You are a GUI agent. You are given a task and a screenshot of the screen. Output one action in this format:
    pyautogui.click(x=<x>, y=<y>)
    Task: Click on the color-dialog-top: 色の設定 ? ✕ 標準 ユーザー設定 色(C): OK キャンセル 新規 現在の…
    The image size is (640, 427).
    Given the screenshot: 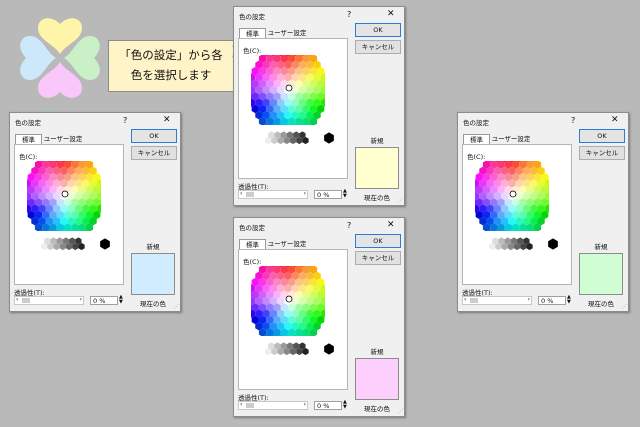 What is the action you would take?
    pyautogui.click(x=319, y=106)
    